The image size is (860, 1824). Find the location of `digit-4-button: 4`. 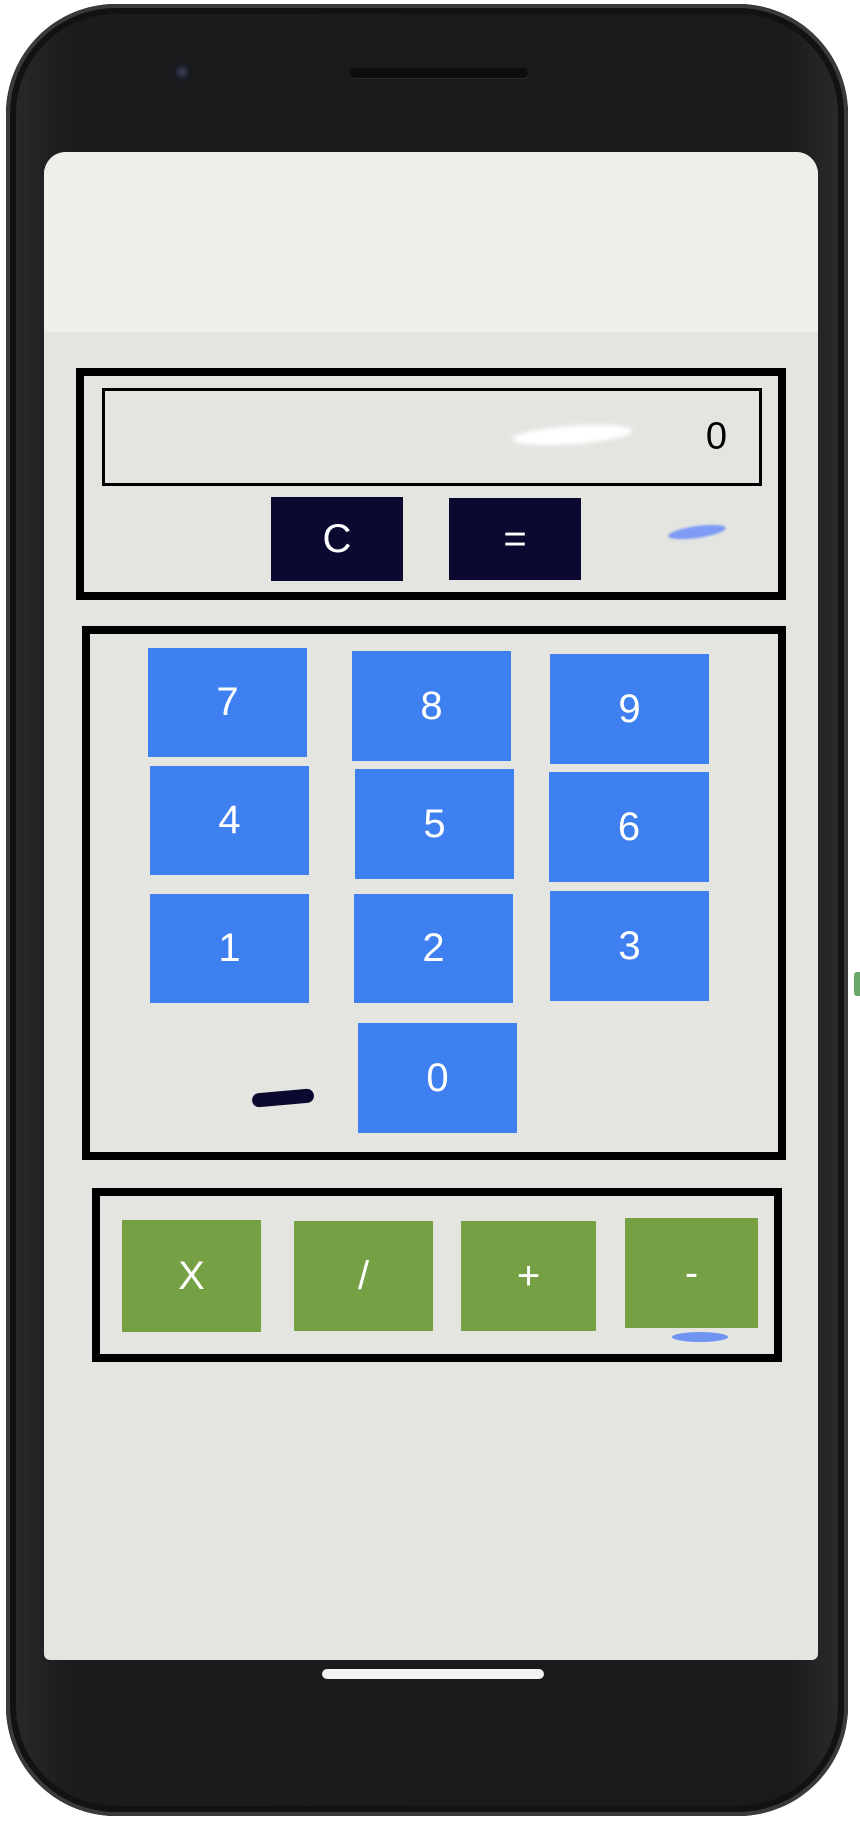

digit-4-button: 4 is located at coordinates (229, 820).